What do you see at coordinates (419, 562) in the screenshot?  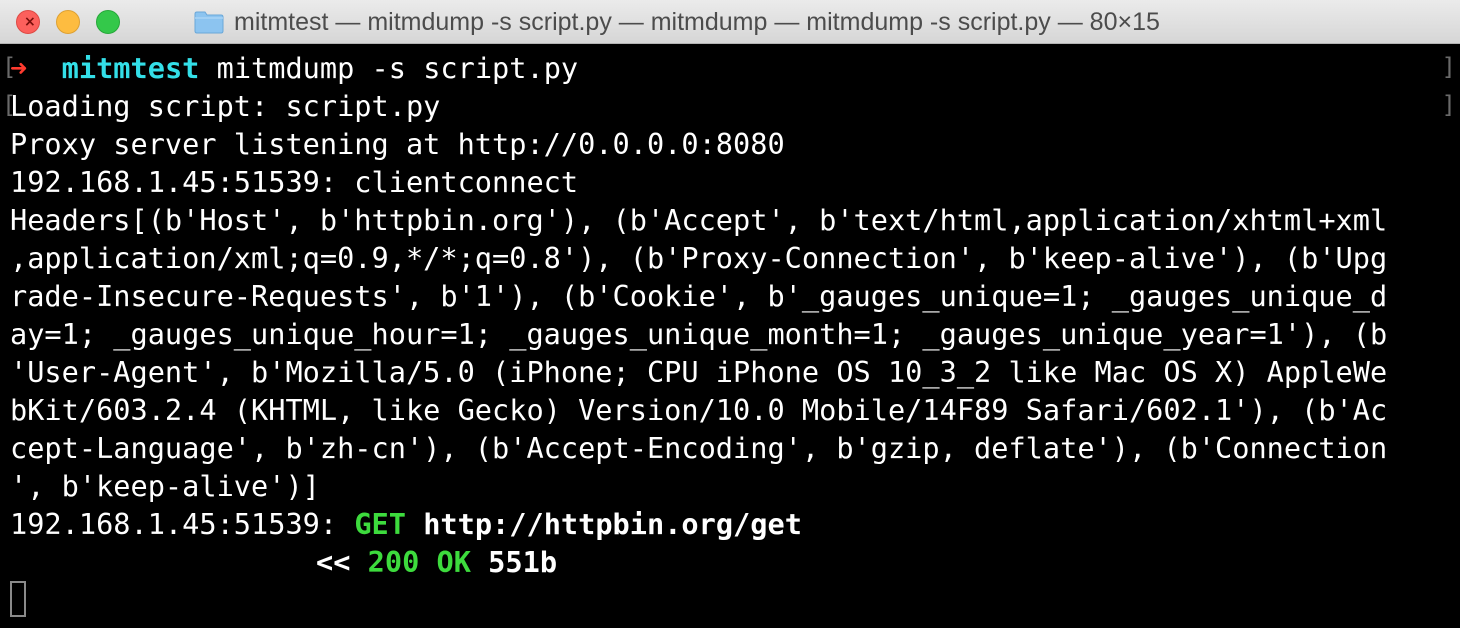 I see `response-status: 200 OK` at bounding box center [419, 562].